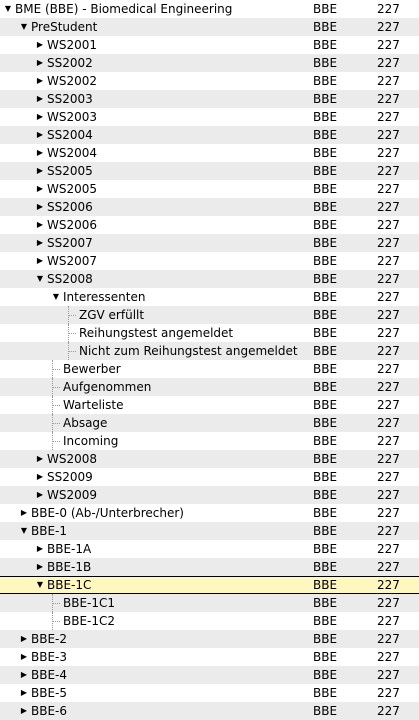 The height and width of the screenshot is (720, 419). I want to click on tree-row: BBE-1C2 BBE 227, so click(209, 621).